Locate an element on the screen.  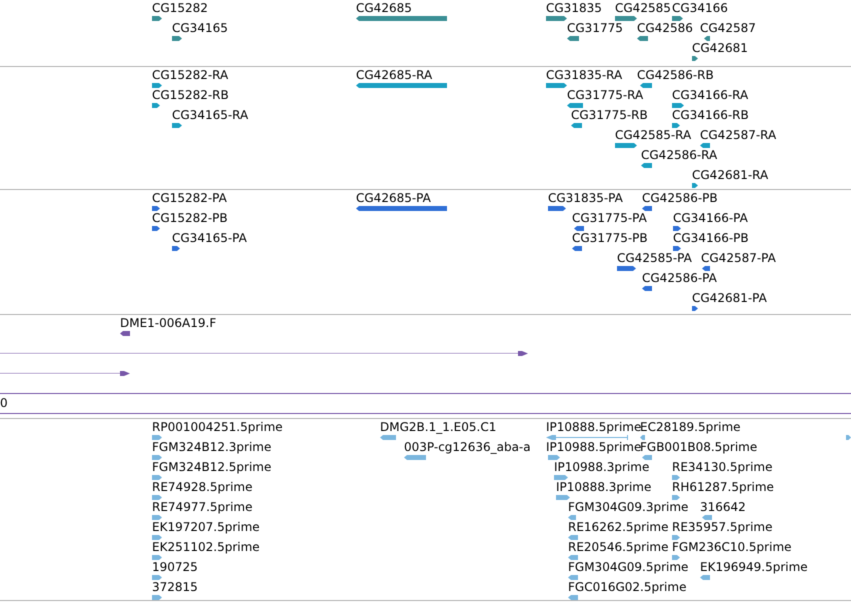
feature-label: CG42681 is located at coordinates (720, 48).